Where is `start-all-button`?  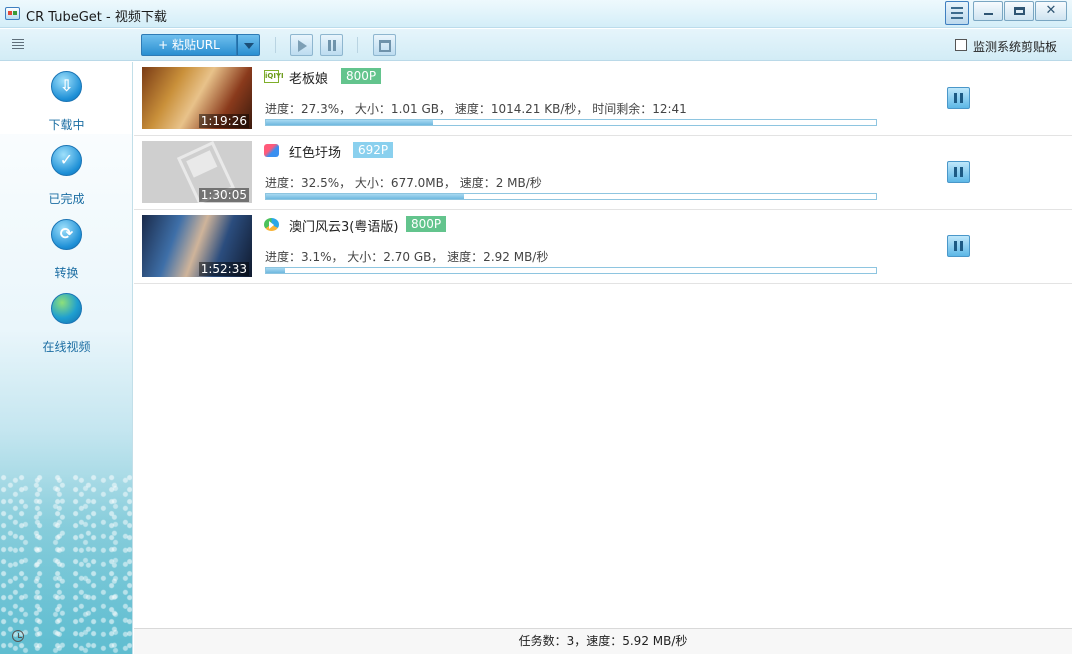 start-all-button is located at coordinates (301, 45).